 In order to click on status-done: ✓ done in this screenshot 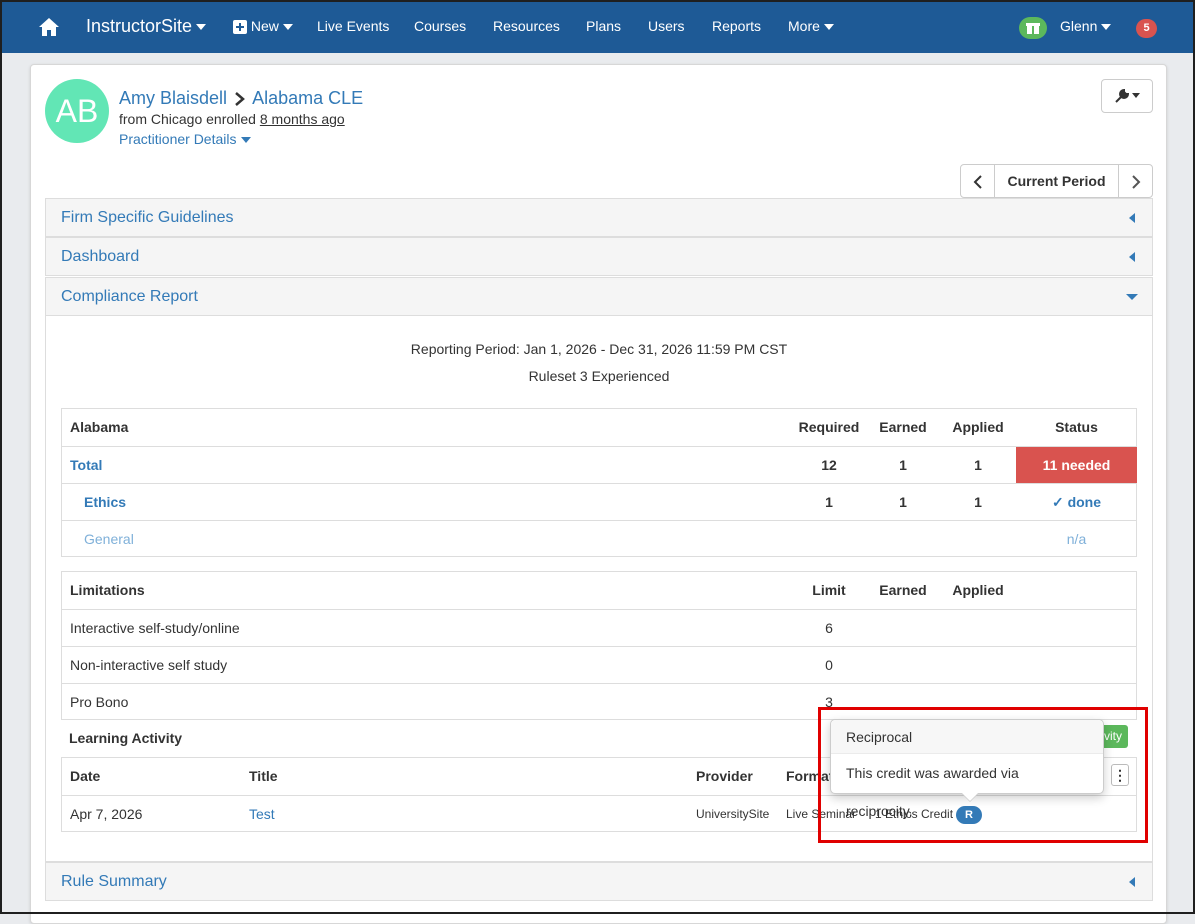, I will do `click(1076, 502)`.